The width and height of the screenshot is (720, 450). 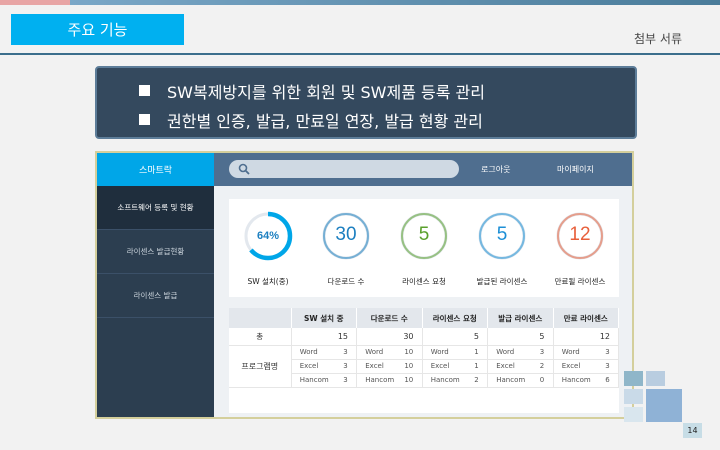 What do you see at coordinates (580, 234) in the screenshot?
I see `stat-value: 12` at bounding box center [580, 234].